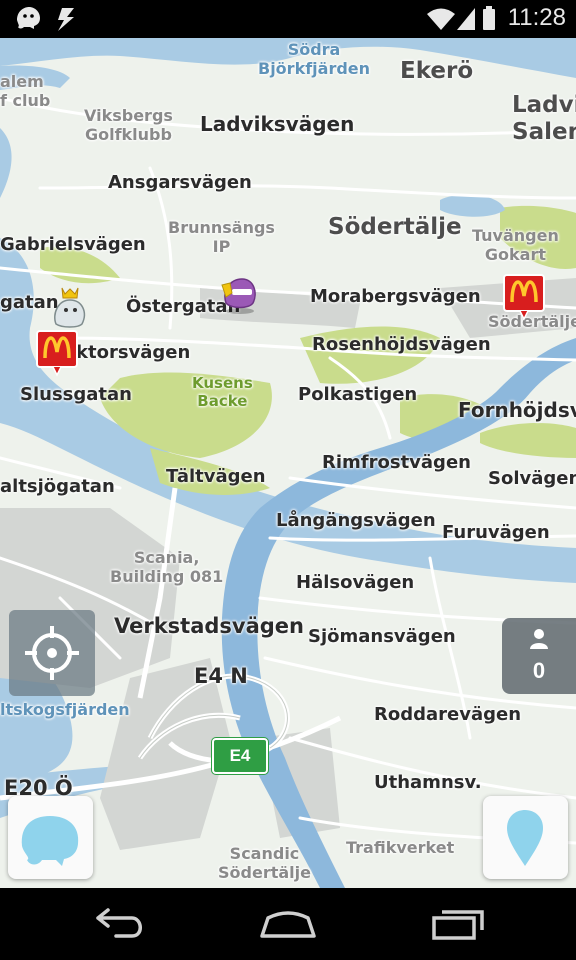 The width and height of the screenshot is (576, 960). I want to click on place-label-ladvik-salen: LadvikSalen, so click(544, 118).